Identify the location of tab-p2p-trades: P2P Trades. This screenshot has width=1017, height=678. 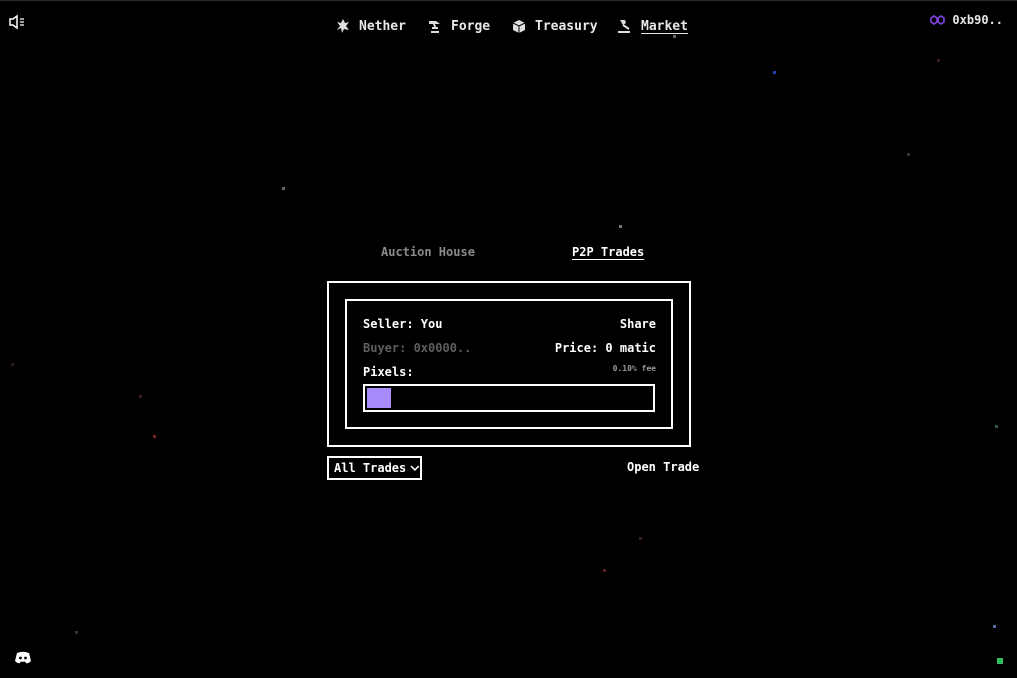
(608, 252).